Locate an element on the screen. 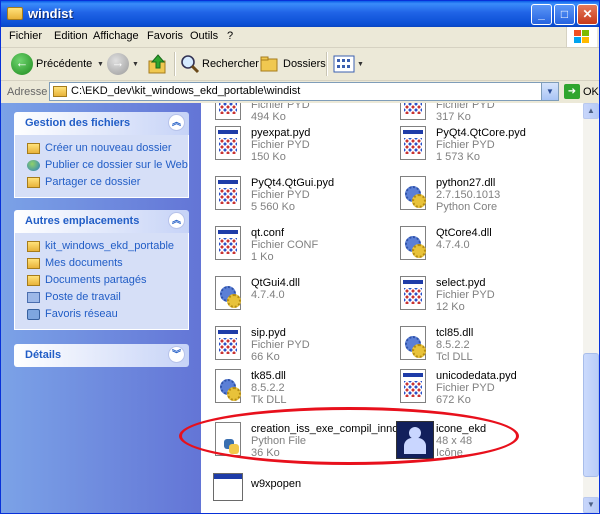 The image size is (600, 514). scroll-up-icon: ▲ is located at coordinates (591, 111).